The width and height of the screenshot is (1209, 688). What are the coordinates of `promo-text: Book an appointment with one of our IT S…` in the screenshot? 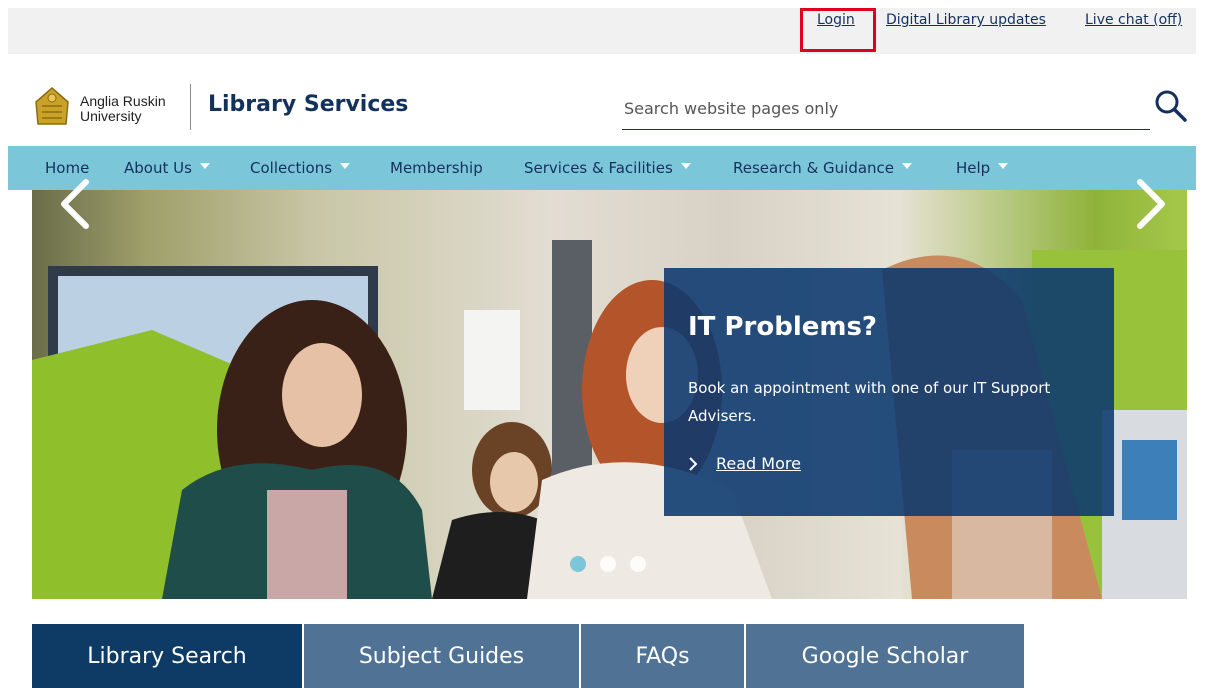 It's located at (869, 402).